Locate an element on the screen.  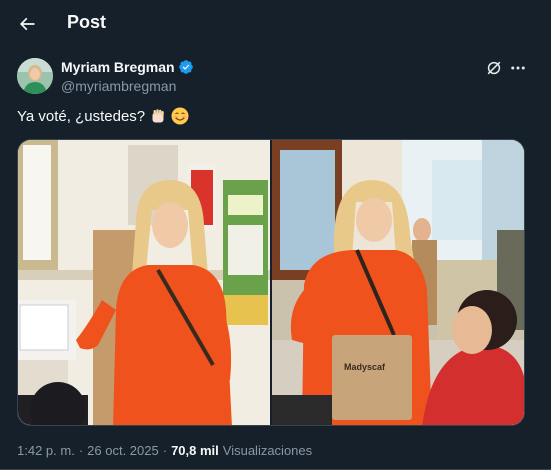
post-date: 26 oct. 2025 is located at coordinates (123, 450).